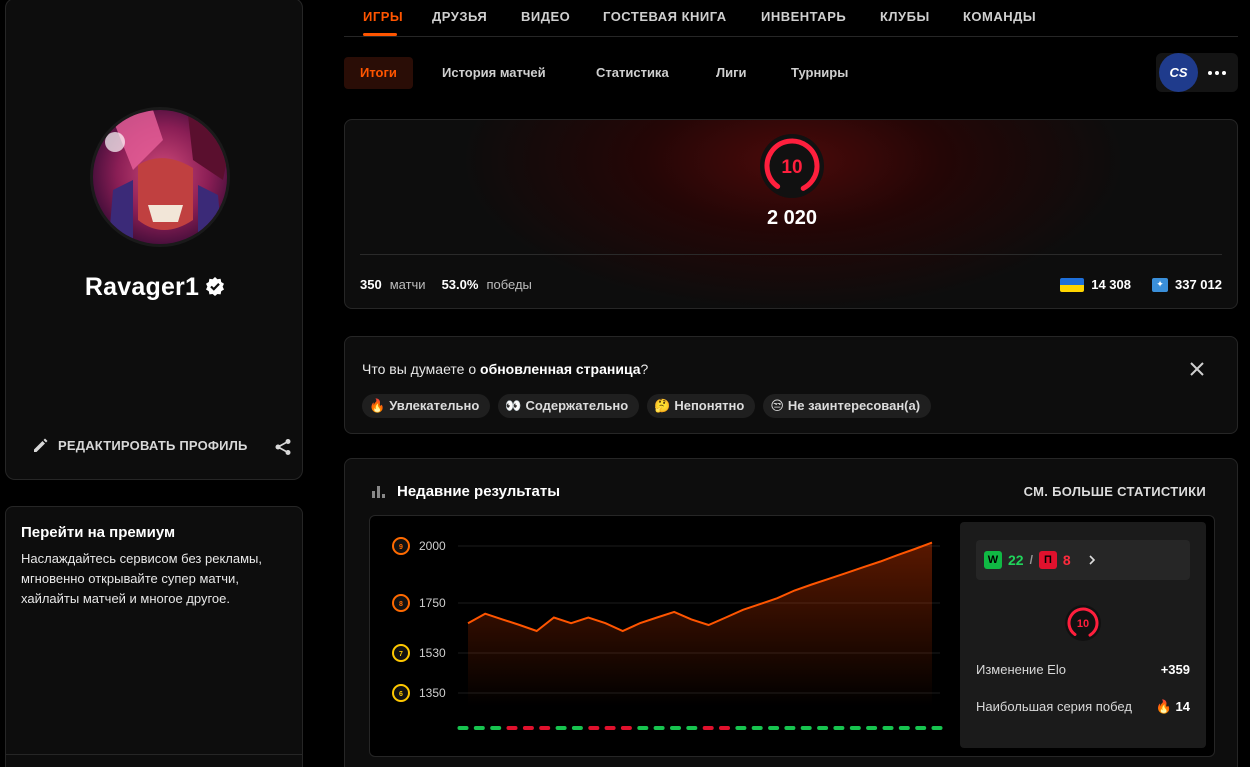  I want to click on win-streak-number: 14, so click(1182, 706).